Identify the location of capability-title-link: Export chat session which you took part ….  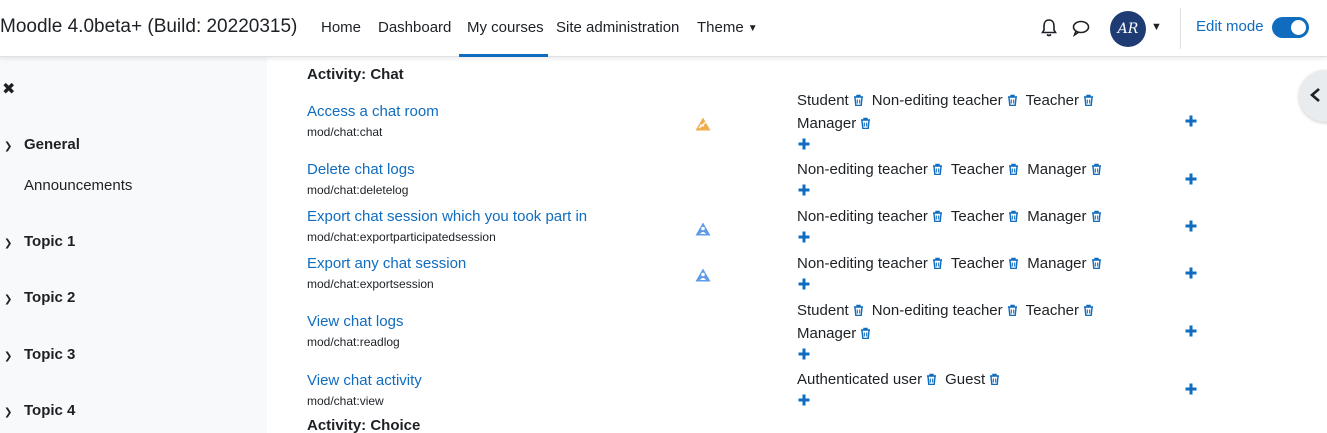
(447, 216).